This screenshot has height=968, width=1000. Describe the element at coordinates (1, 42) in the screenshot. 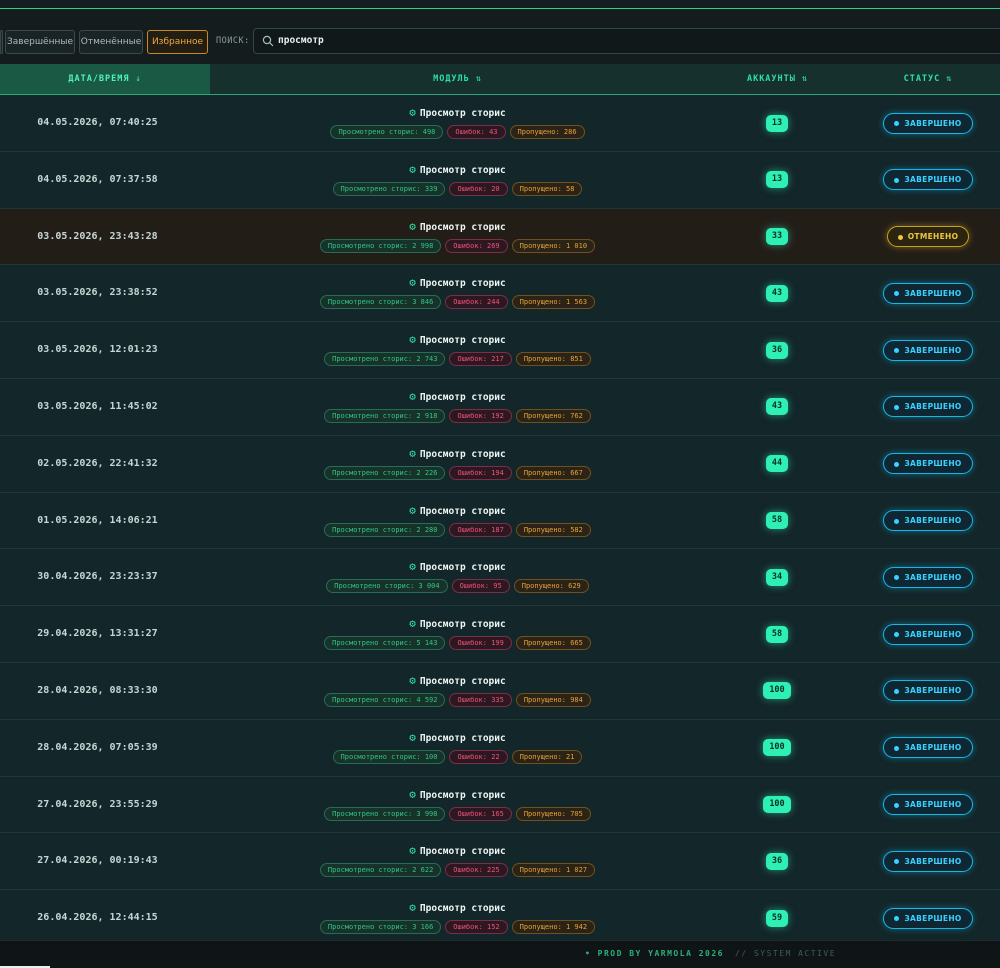

I see `filter-button-partial` at that location.